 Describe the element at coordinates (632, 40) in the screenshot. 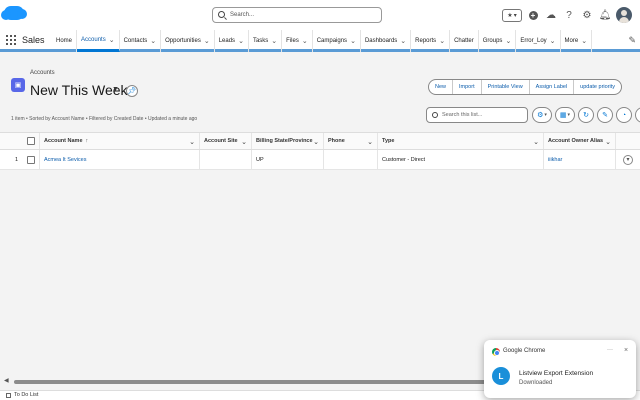

I see `edit-nav-pencil-icon: ✎` at that location.